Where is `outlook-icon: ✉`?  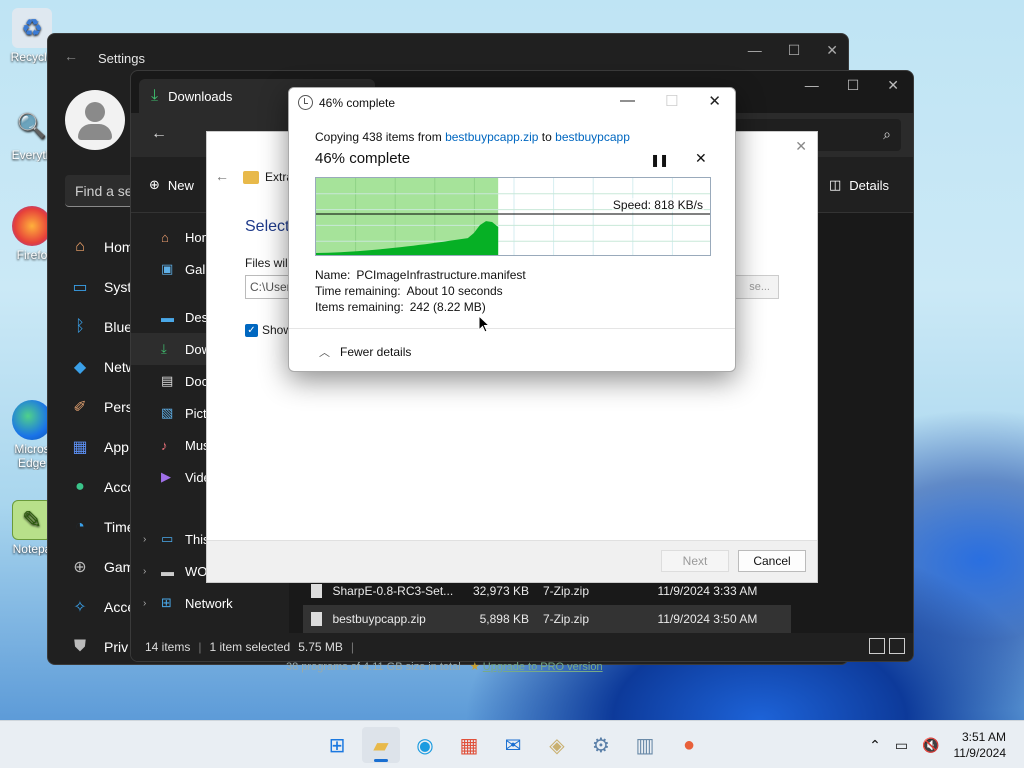
outlook-icon: ✉ is located at coordinates (513, 745).